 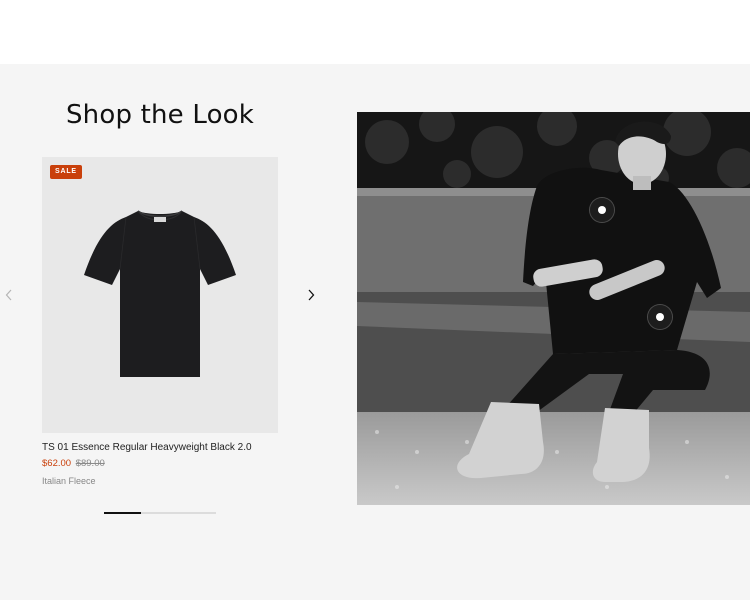 I want to click on chevron-right-icon, so click(x=311, y=295).